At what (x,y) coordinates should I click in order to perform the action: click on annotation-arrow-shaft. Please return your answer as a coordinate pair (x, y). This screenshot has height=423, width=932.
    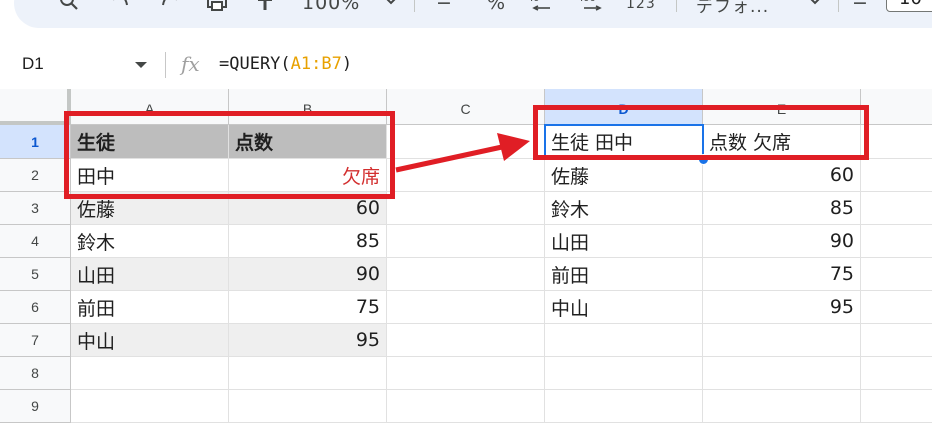
    Looking at the image, I should click on (449, 158).